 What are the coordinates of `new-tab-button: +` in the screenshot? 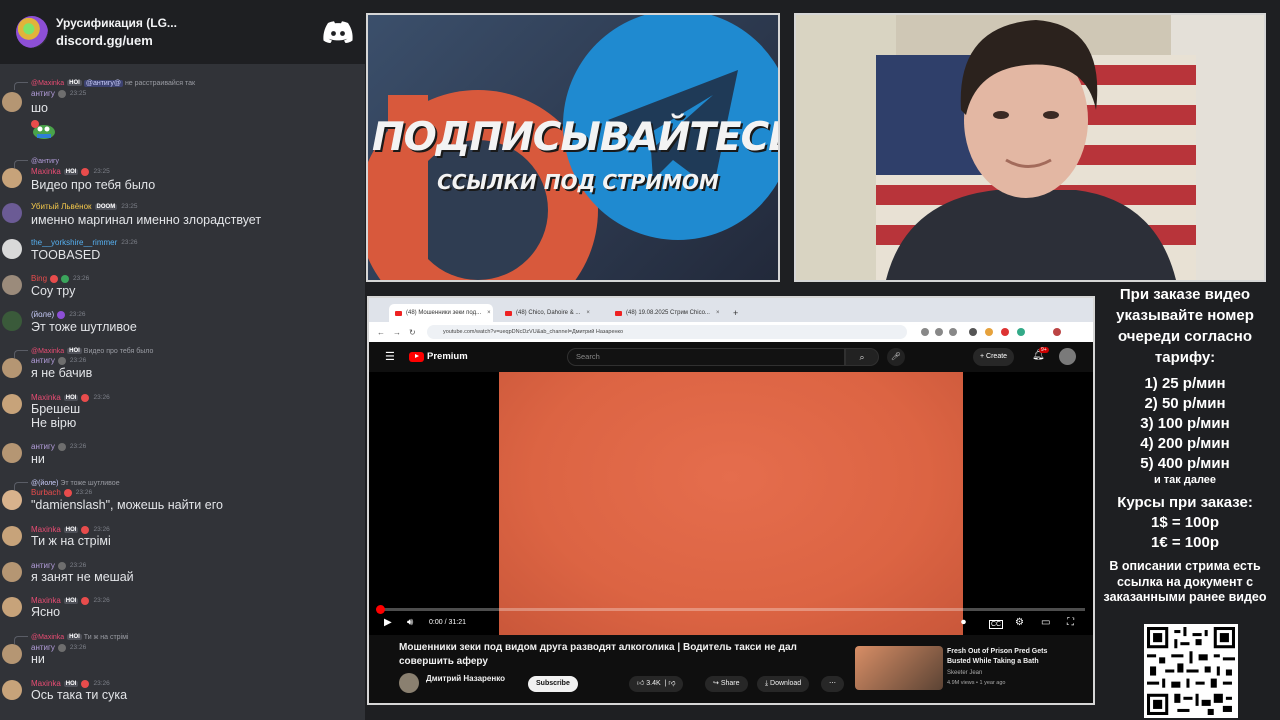 It's located at (734, 313).